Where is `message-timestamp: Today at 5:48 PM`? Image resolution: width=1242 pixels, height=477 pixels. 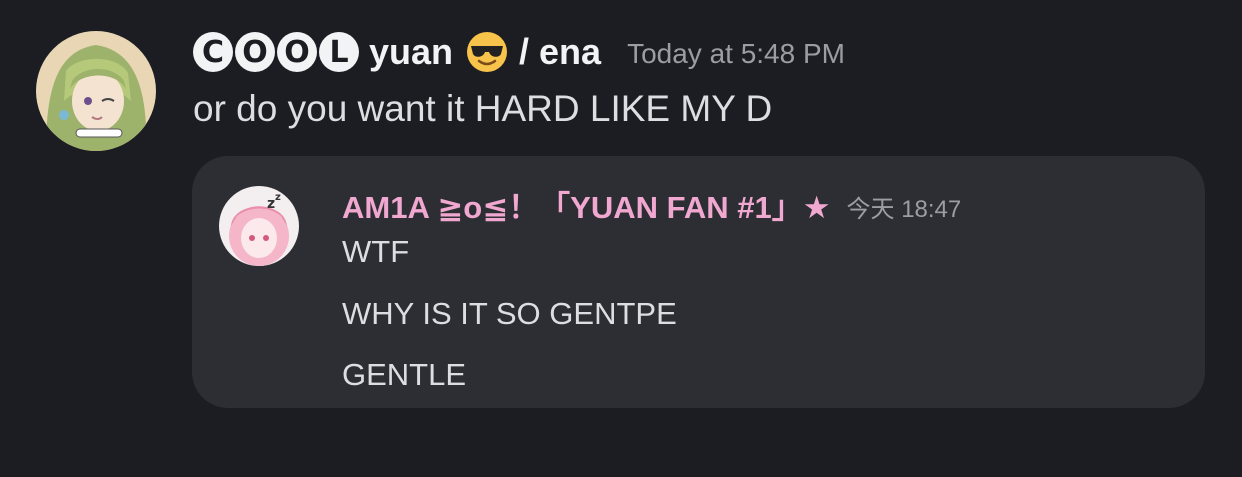
message-timestamp: Today at 5:48 PM is located at coordinates (736, 52).